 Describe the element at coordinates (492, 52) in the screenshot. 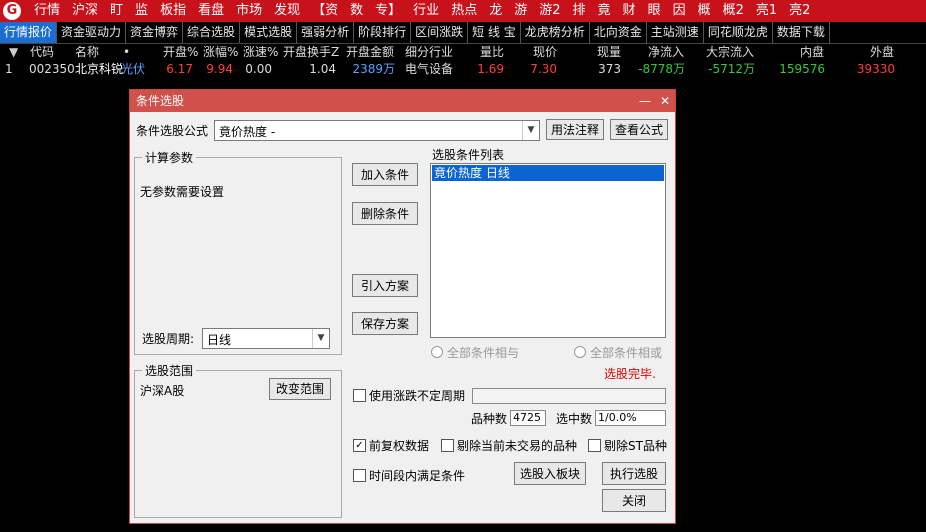

I see `col-vol-ratio: 量比` at that location.